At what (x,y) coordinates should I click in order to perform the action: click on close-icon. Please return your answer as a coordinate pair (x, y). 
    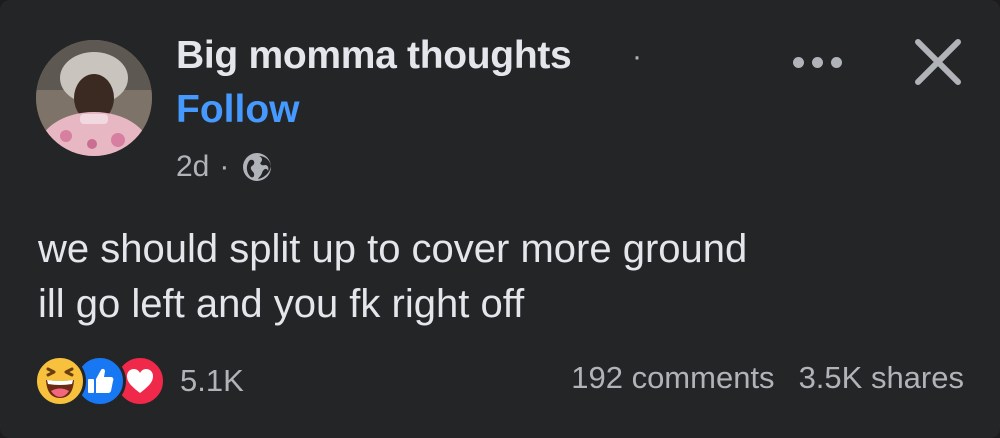
    Looking at the image, I should click on (938, 62).